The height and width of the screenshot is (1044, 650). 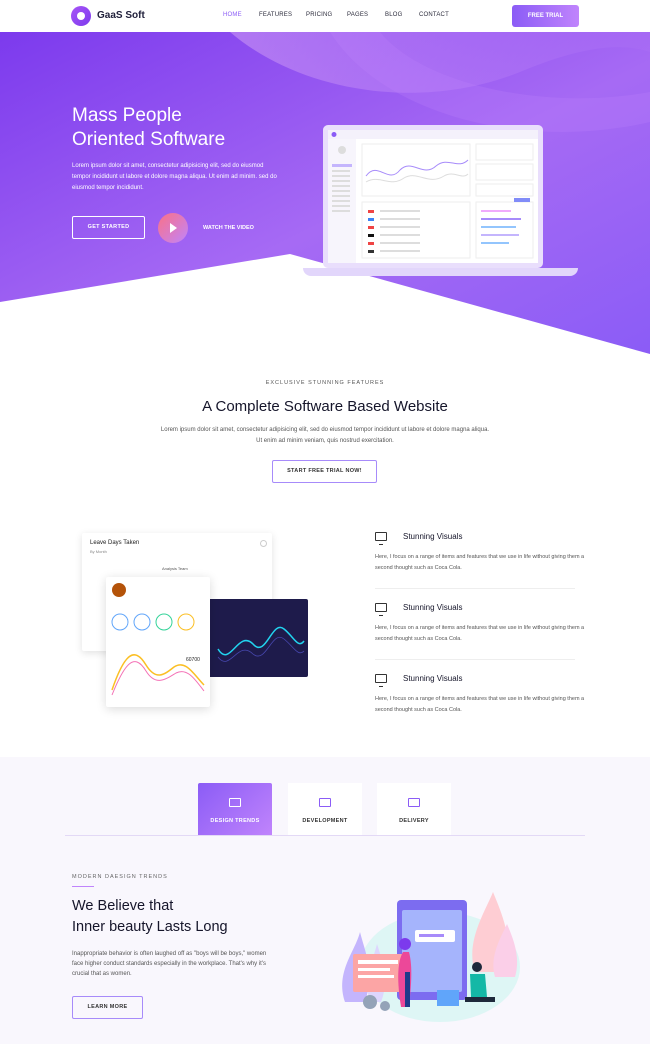 I want to click on feature-title-3: Stunning Visuals, so click(x=433, y=678).